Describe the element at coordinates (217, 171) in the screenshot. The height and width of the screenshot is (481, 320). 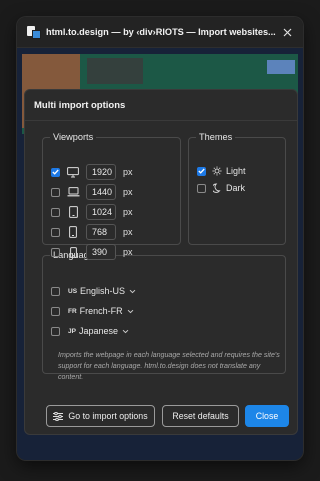
I see `sun-icon` at that location.